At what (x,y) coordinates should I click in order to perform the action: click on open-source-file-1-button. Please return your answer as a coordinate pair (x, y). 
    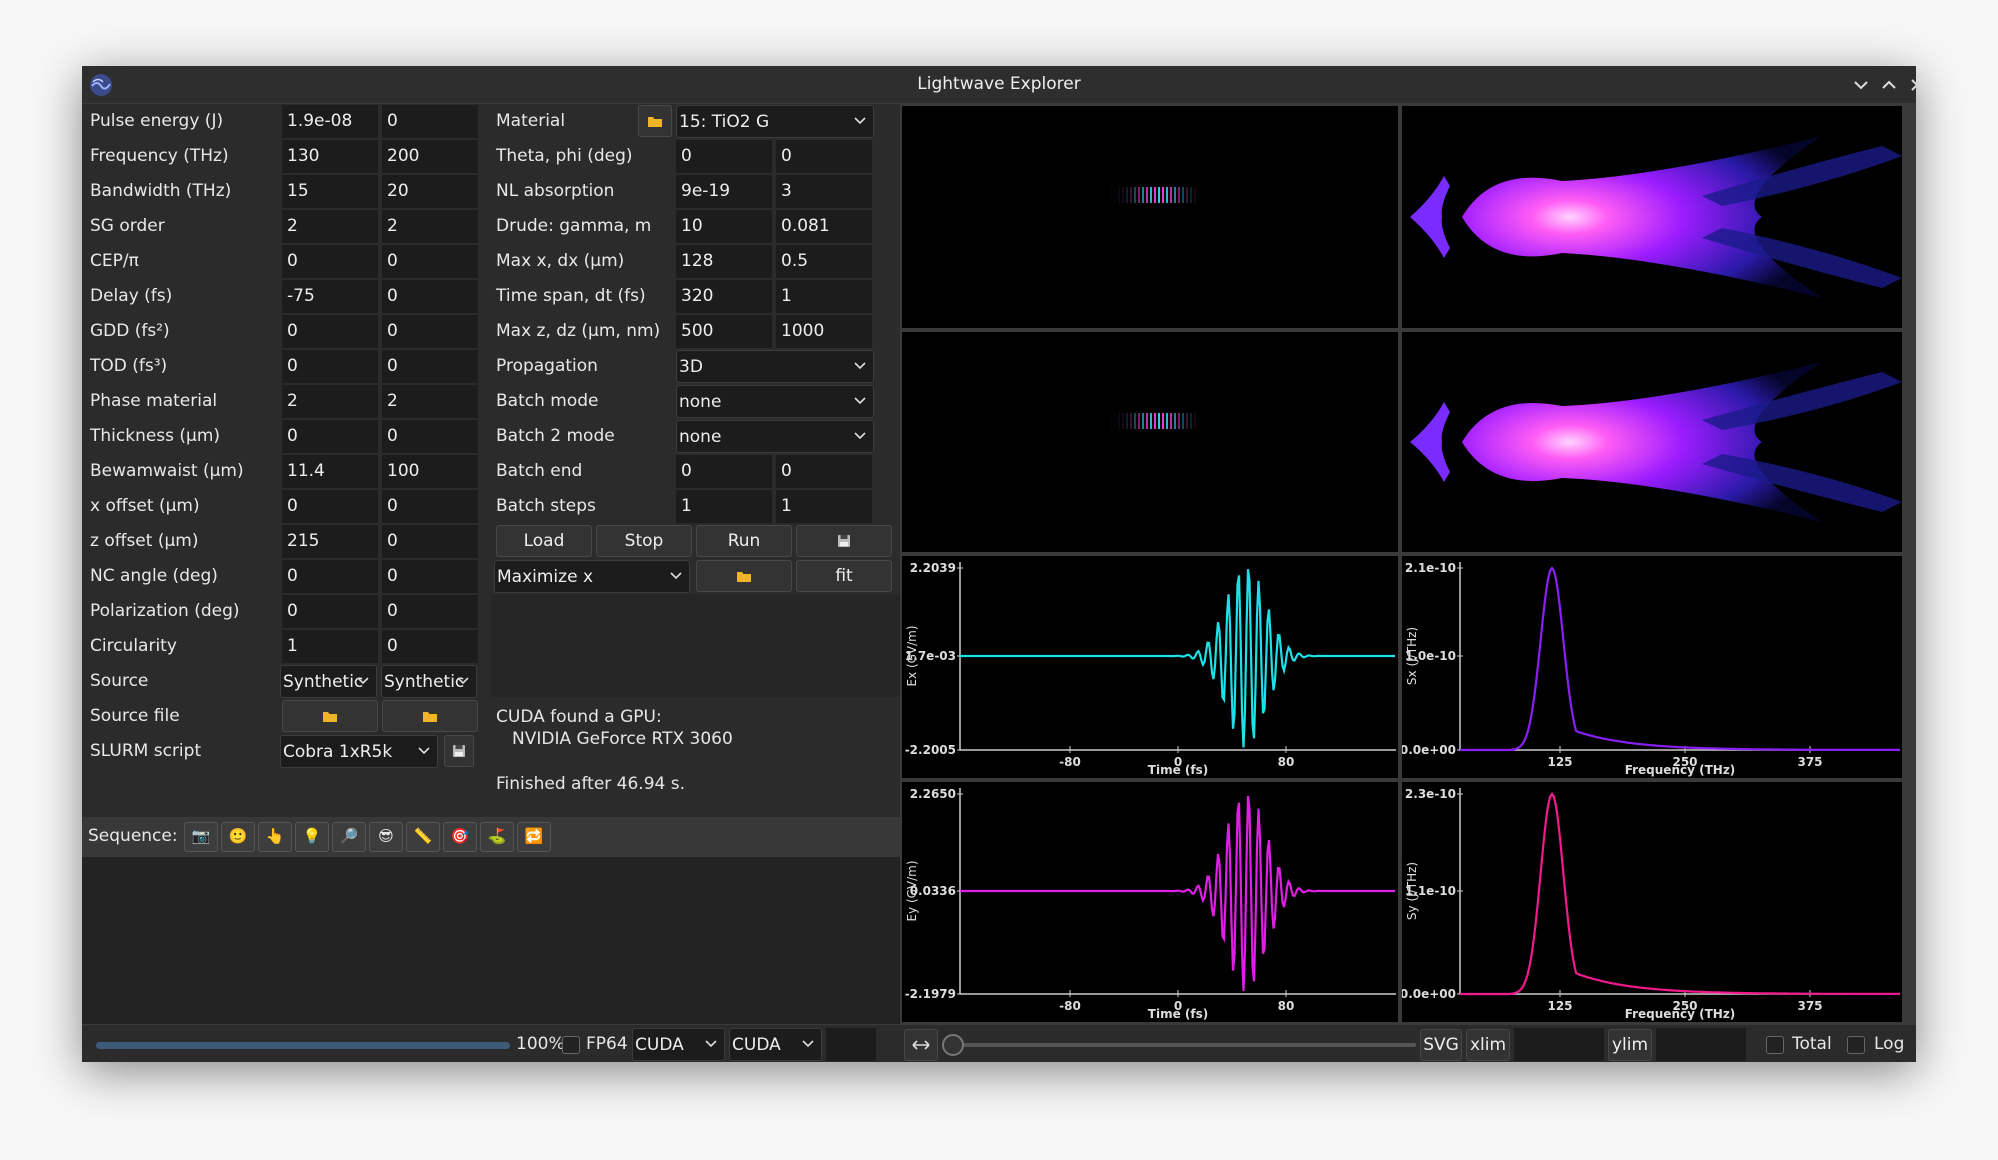
    Looking at the image, I should click on (330, 716).